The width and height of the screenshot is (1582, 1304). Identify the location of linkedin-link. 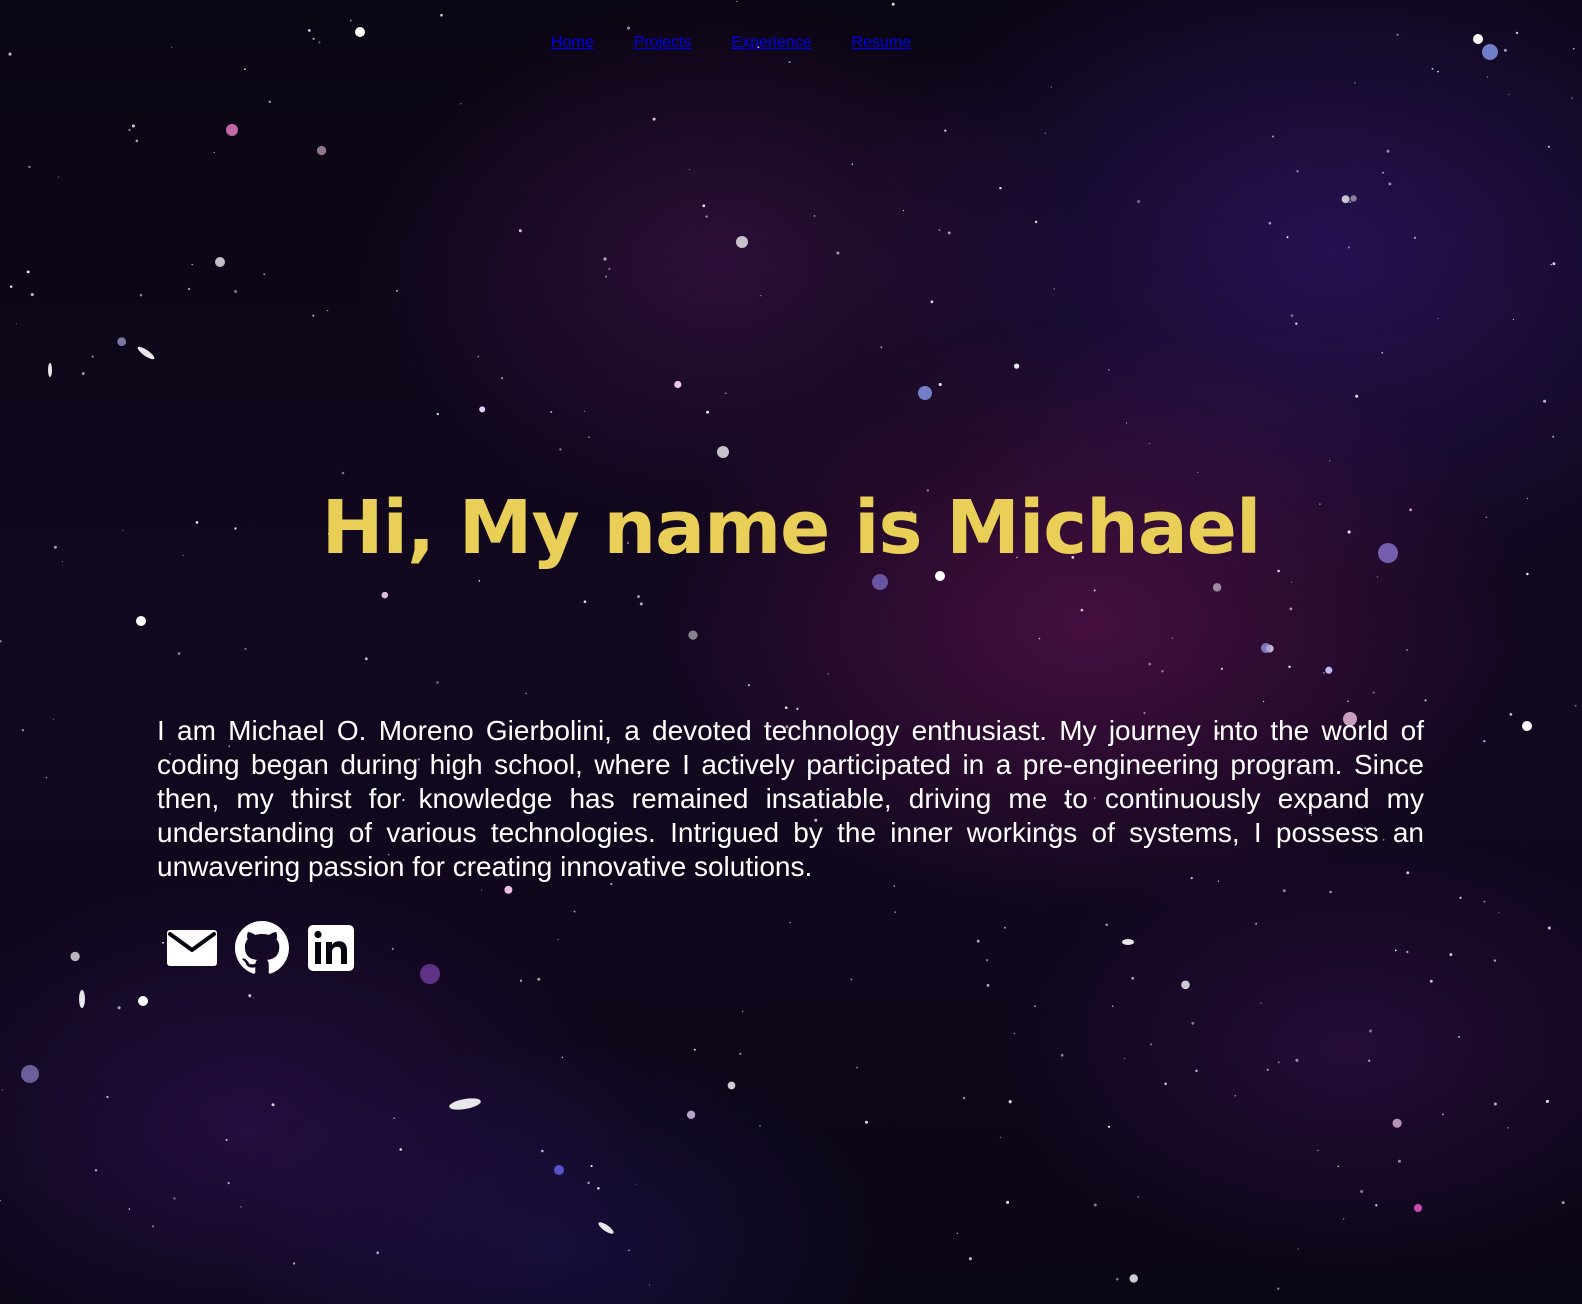
(332, 948).